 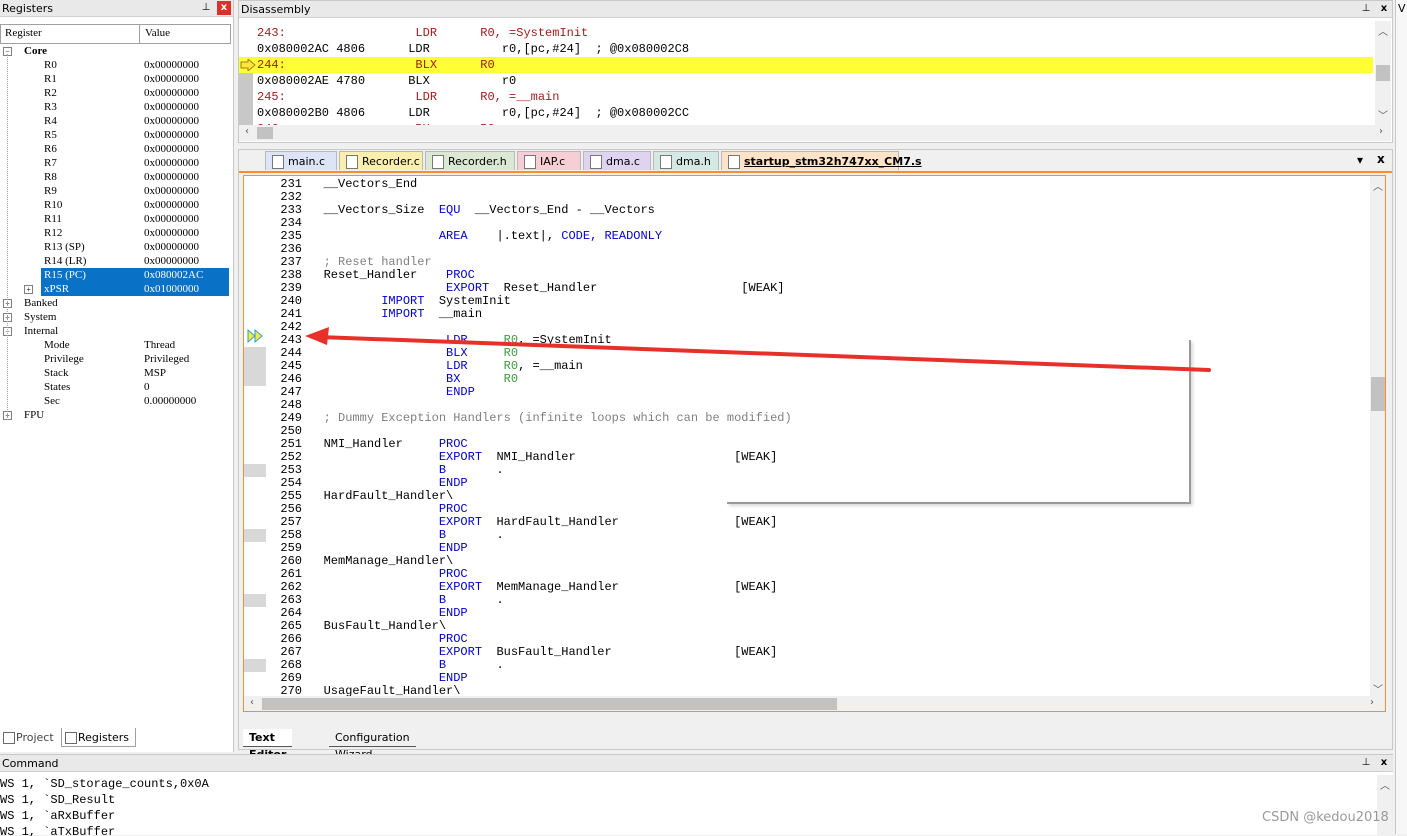 I want to click on disassembly-vertical-scrollbar: ︿ ﹀, so click(x=1383, y=73).